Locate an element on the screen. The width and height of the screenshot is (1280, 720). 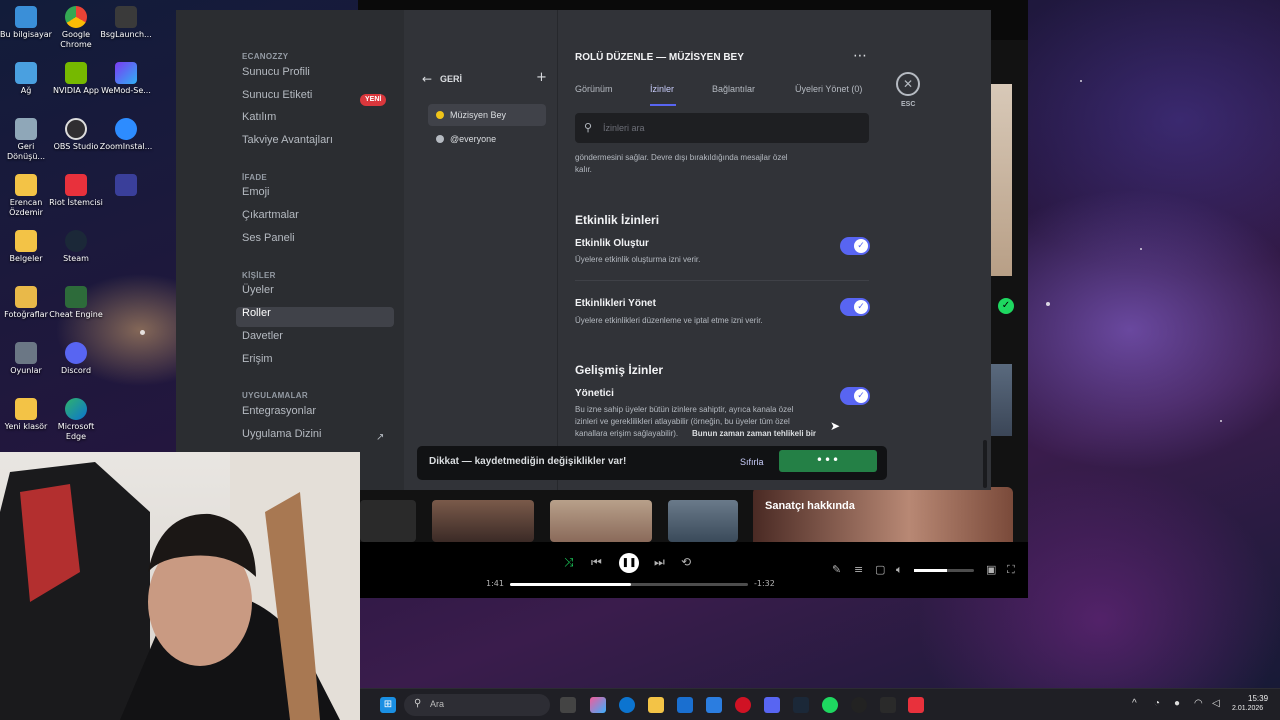
discord-taskbar-icon is located at coordinates (772, 705).